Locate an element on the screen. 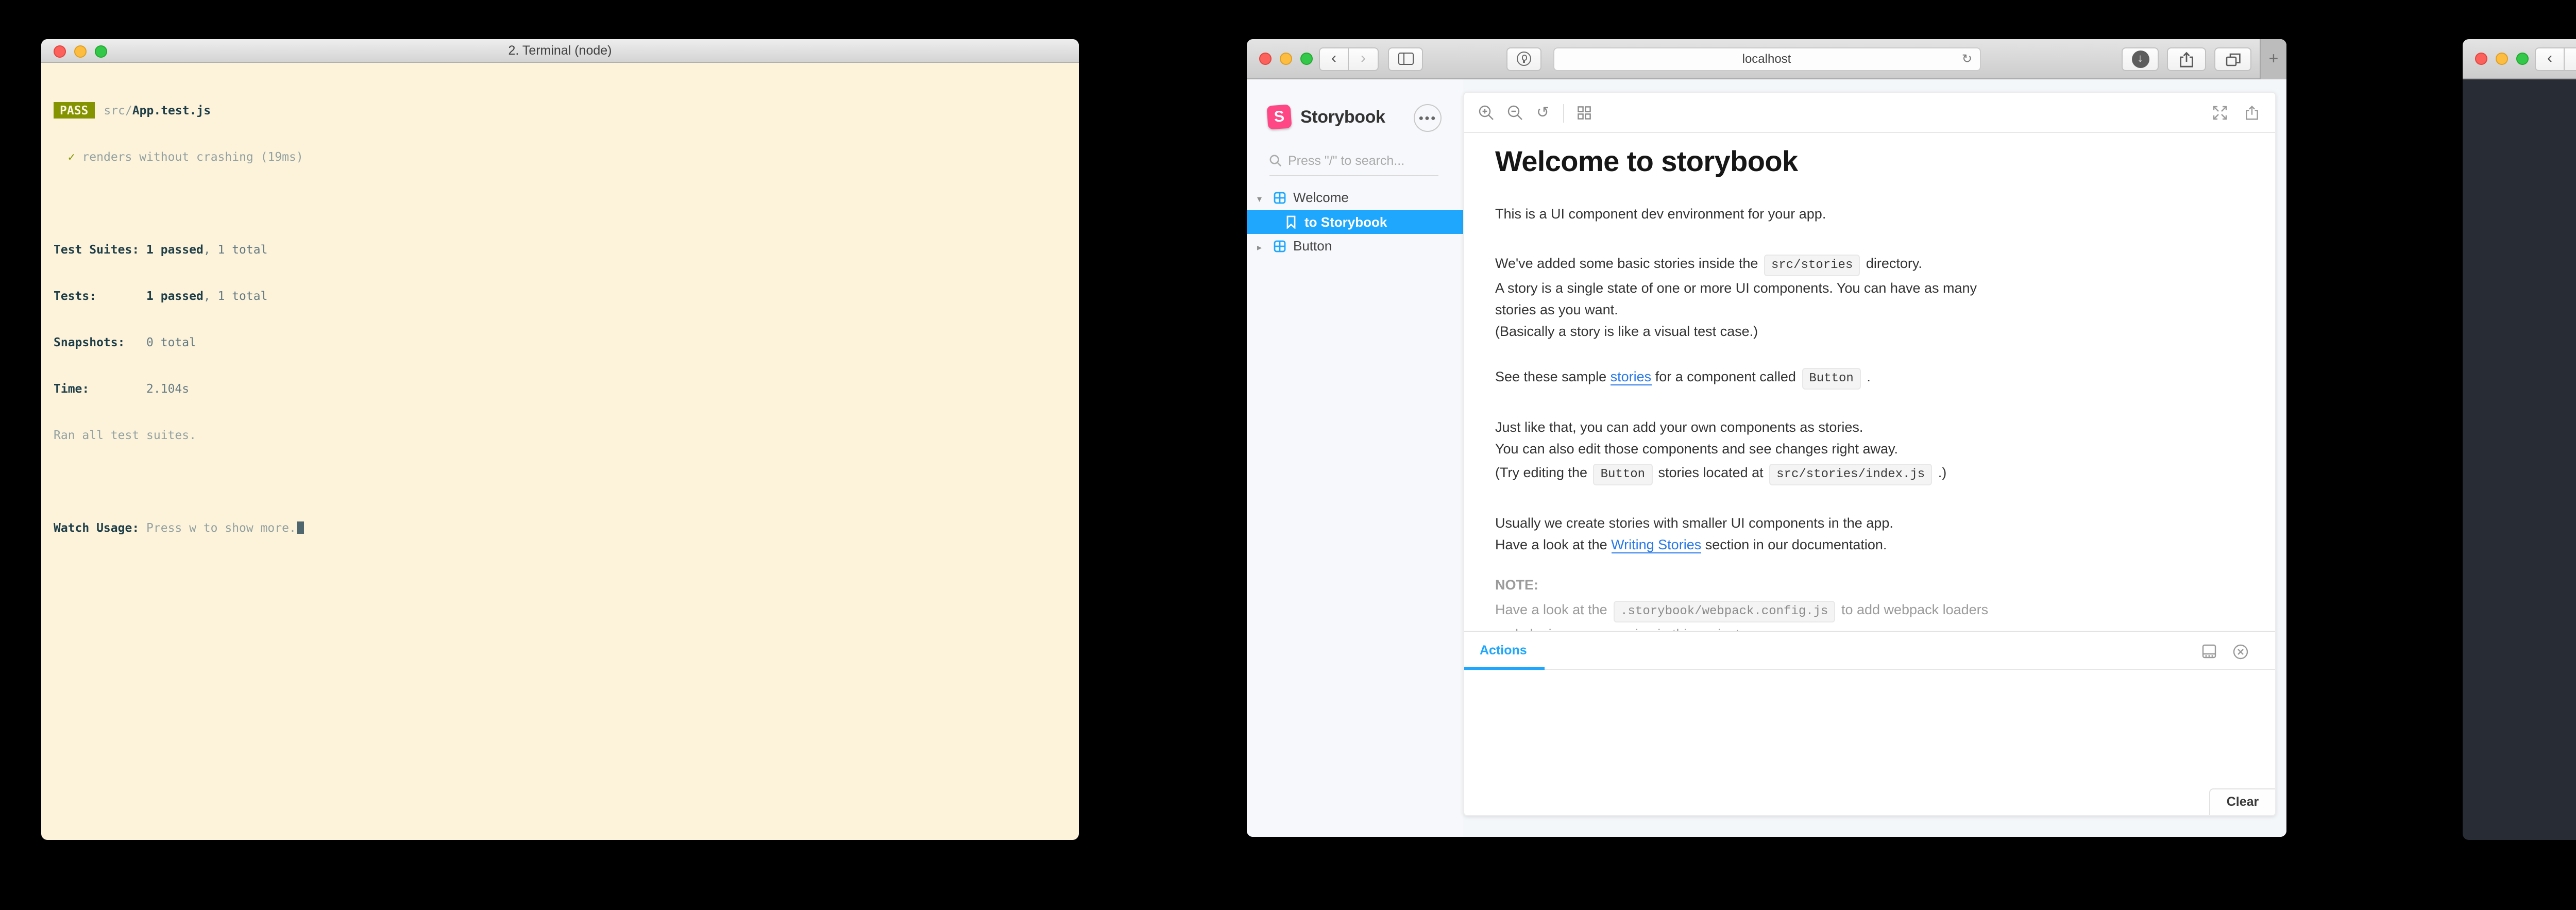 Image resolution: width=2576 pixels, height=910 pixels. stories-tree: ▾ Welcome to Storybook ▸ Button is located at coordinates (1355, 222).